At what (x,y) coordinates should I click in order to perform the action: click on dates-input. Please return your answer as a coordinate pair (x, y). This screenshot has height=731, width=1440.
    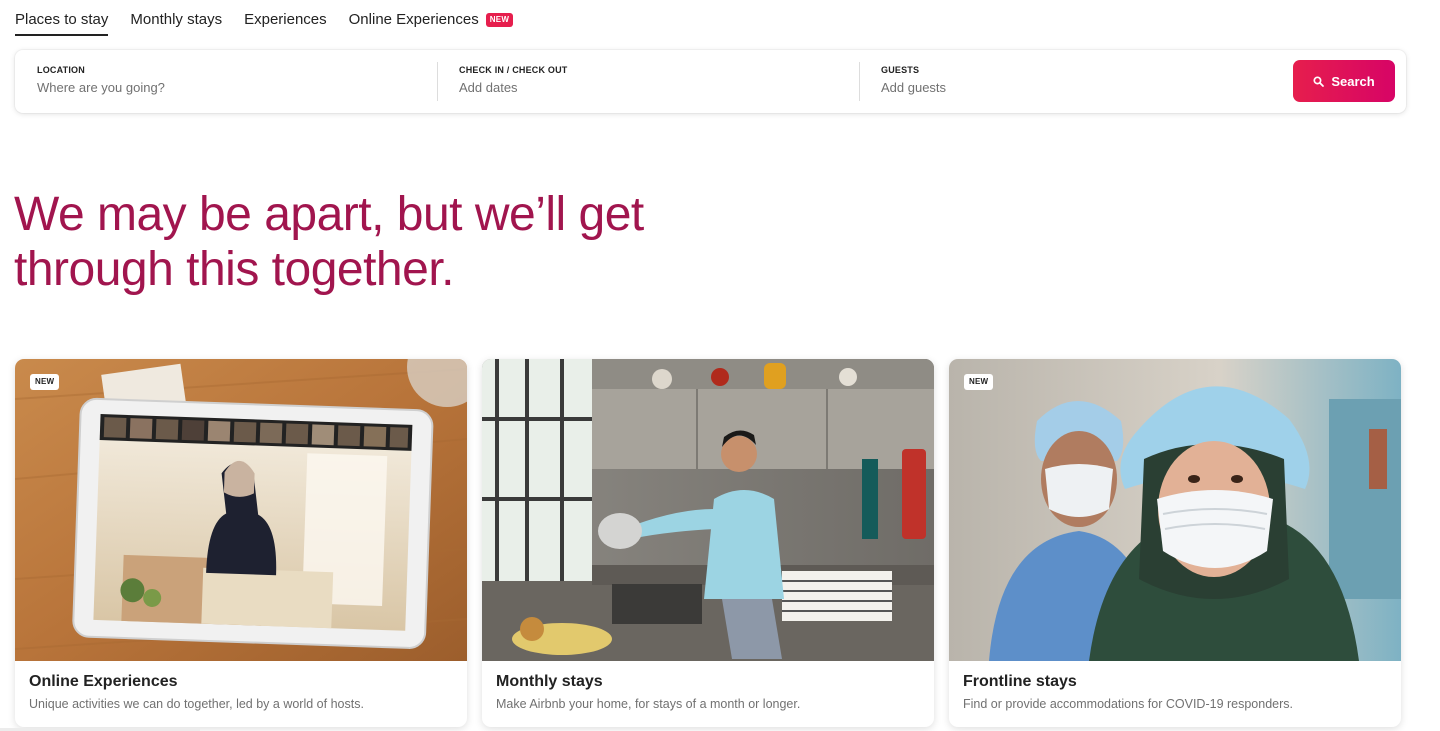
    Looking at the image, I should click on (649, 87).